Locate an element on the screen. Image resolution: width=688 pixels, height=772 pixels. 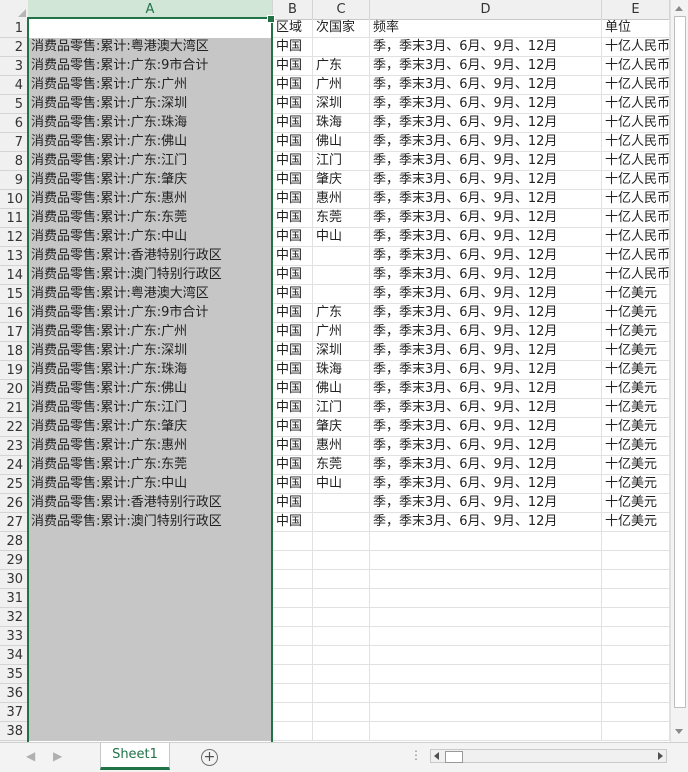
row-header: 4 is located at coordinates (14, 85).